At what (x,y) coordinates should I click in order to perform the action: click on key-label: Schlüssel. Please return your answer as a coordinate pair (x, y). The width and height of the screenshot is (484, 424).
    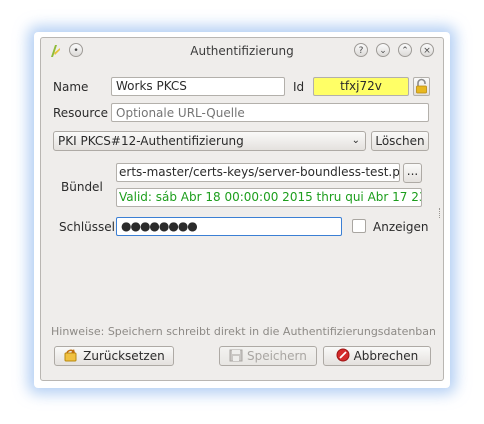
    Looking at the image, I should click on (87, 227).